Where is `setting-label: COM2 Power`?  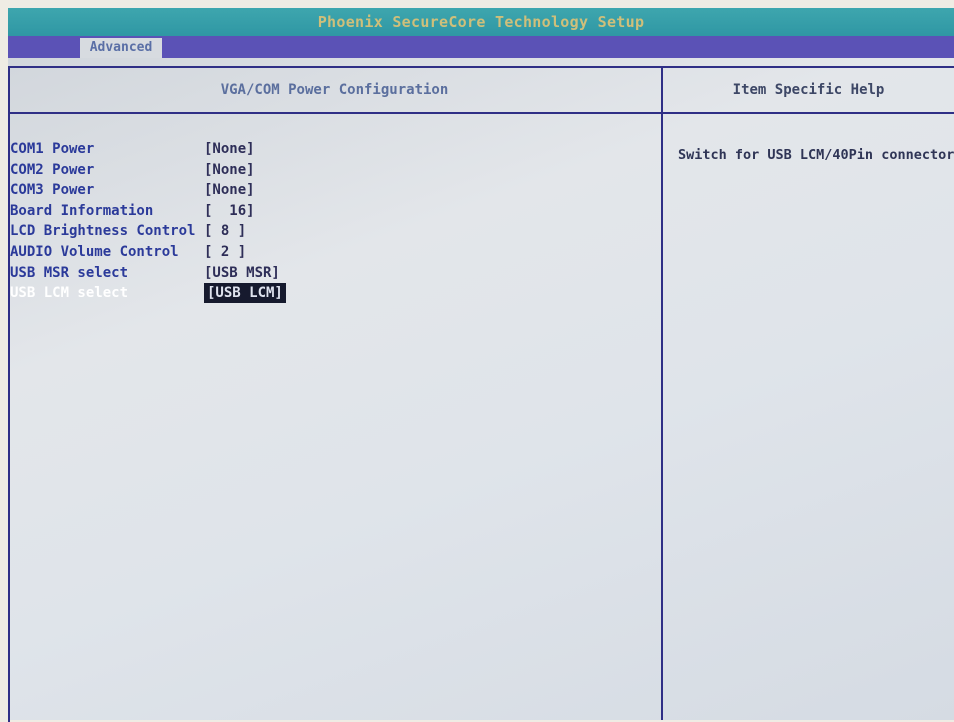 setting-label: COM2 Power is located at coordinates (52, 169).